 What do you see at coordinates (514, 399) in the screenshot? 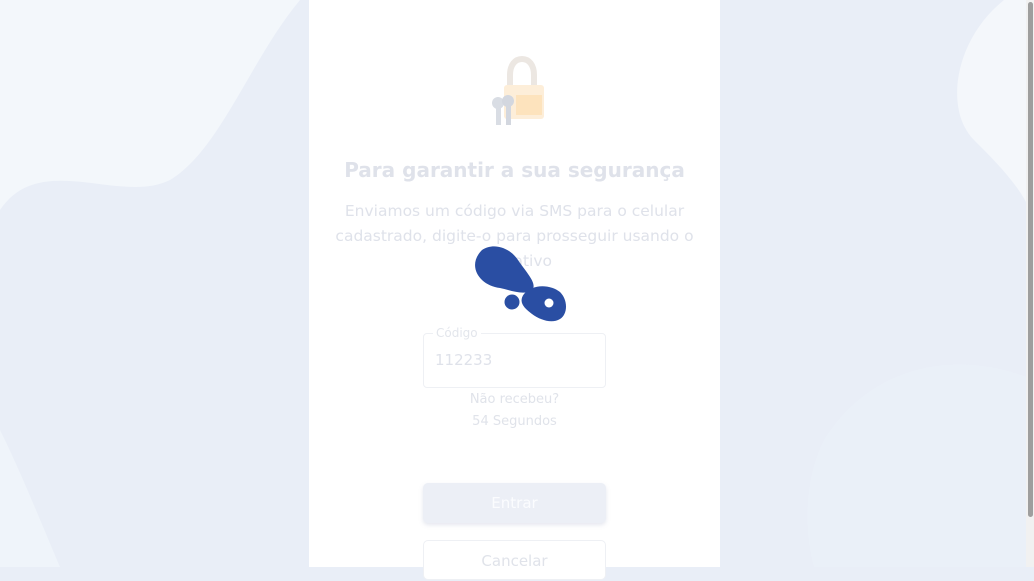
I see `resend-question: Não recebeu?` at bounding box center [514, 399].